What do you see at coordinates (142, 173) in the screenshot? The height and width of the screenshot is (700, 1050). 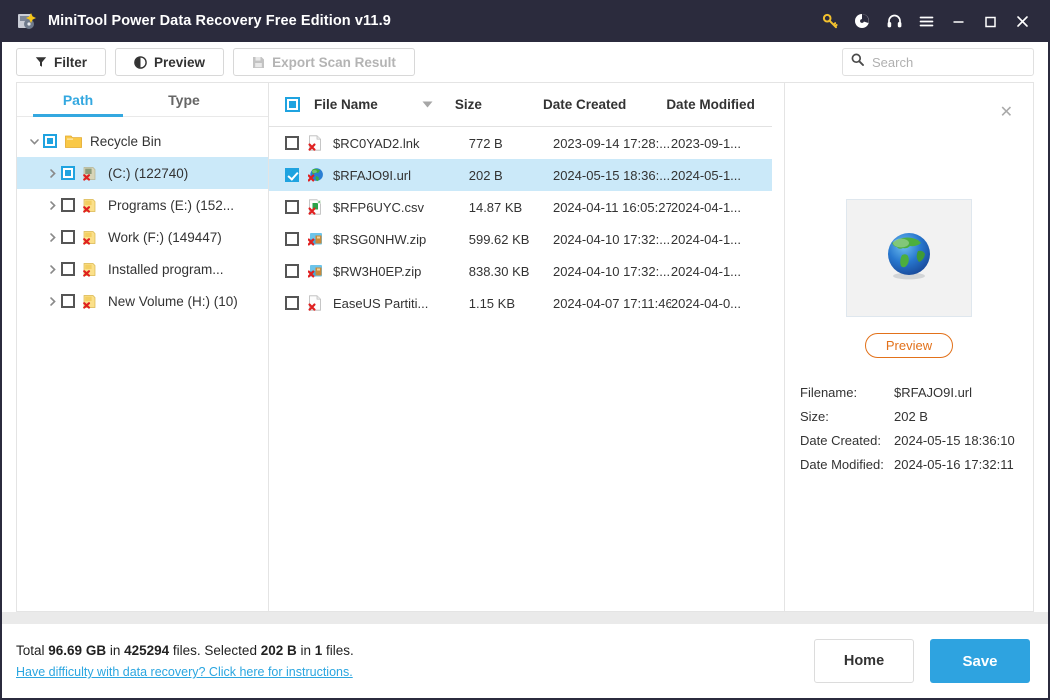 I see `tree-item-drive-c: (C:) (122740)` at bounding box center [142, 173].